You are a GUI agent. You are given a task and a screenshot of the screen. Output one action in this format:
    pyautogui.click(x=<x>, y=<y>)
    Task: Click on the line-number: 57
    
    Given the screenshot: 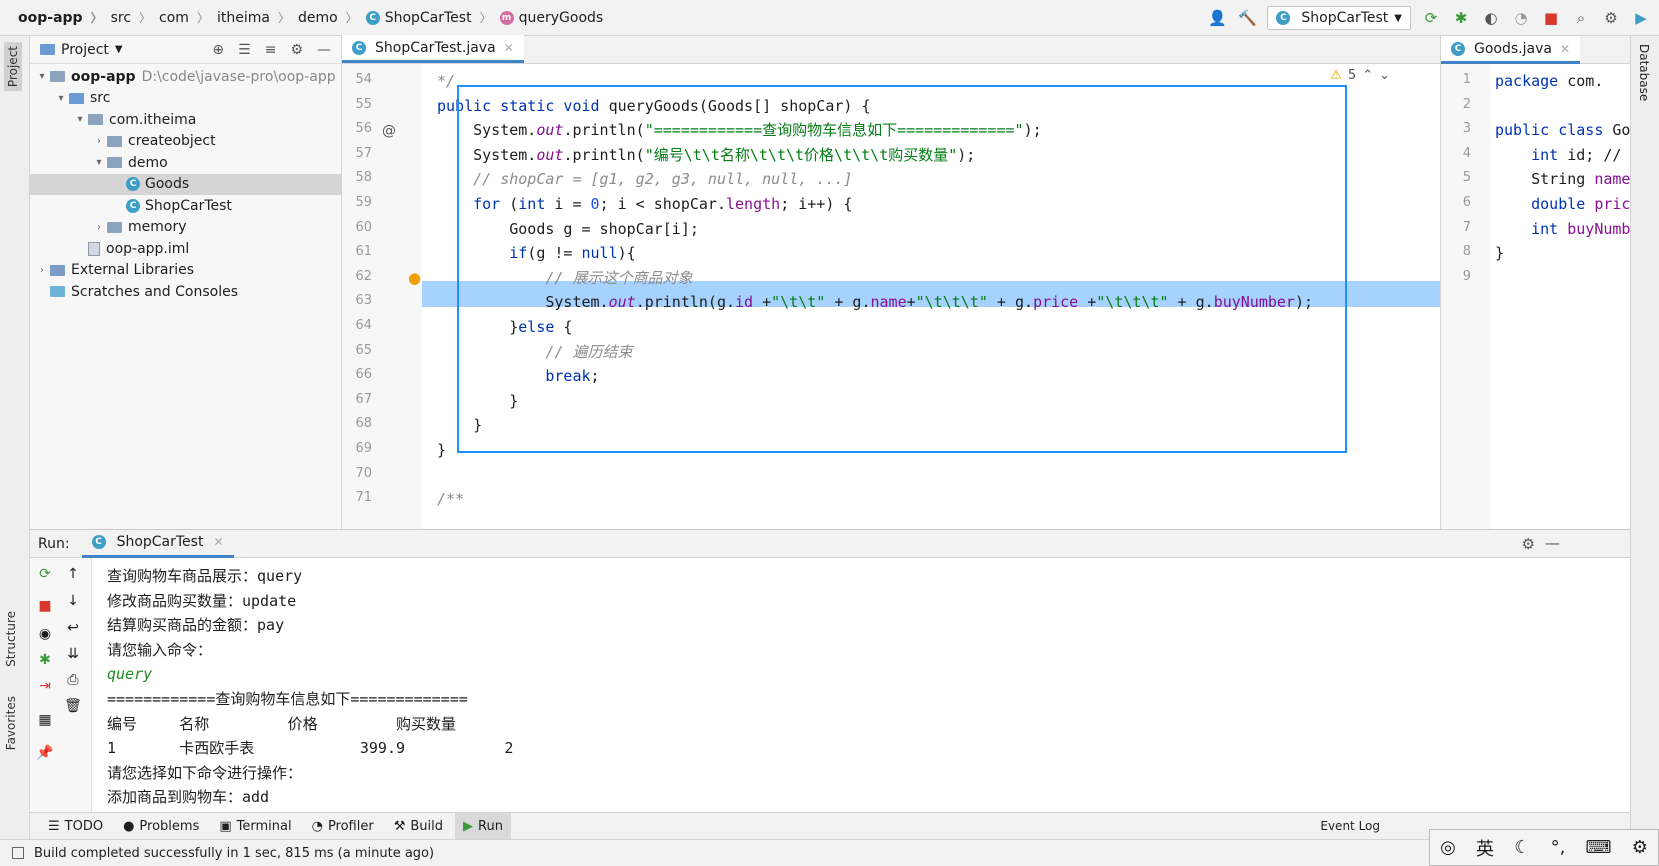 What is the action you would take?
    pyautogui.click(x=363, y=153)
    